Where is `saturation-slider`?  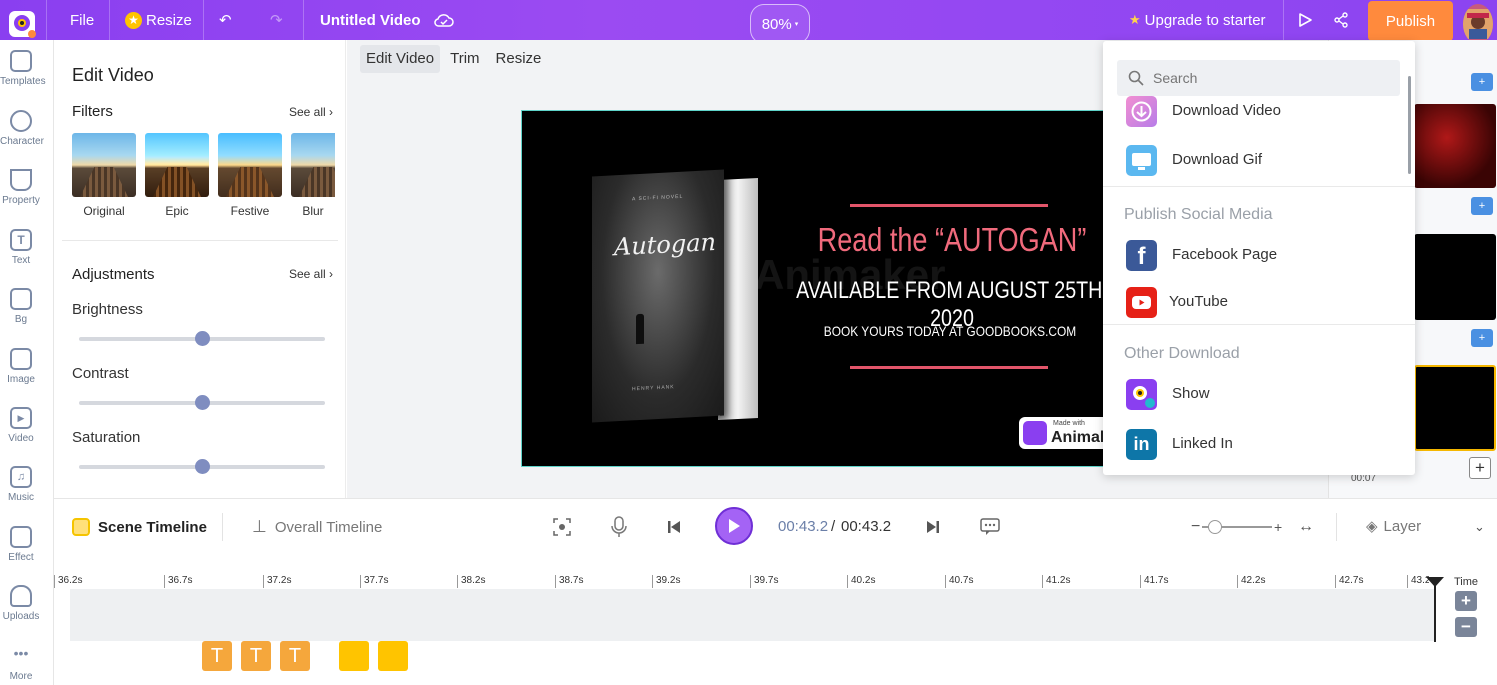
saturation-slider is located at coordinates (202, 466).